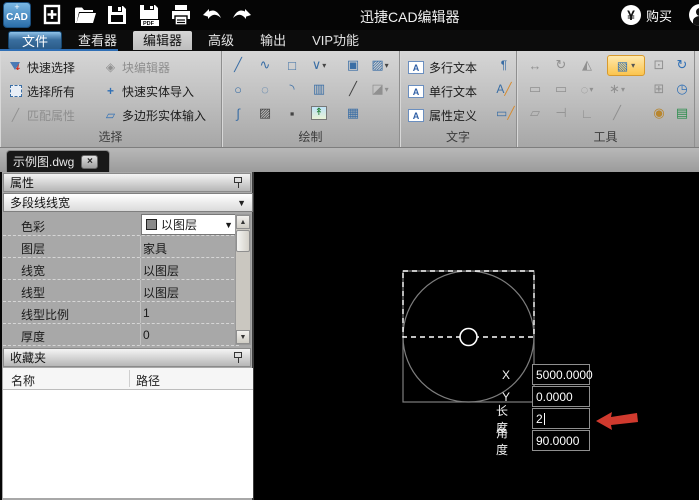  Describe the element at coordinates (41, 91) in the screenshot. I see `select-all-button: 选择所有` at that location.